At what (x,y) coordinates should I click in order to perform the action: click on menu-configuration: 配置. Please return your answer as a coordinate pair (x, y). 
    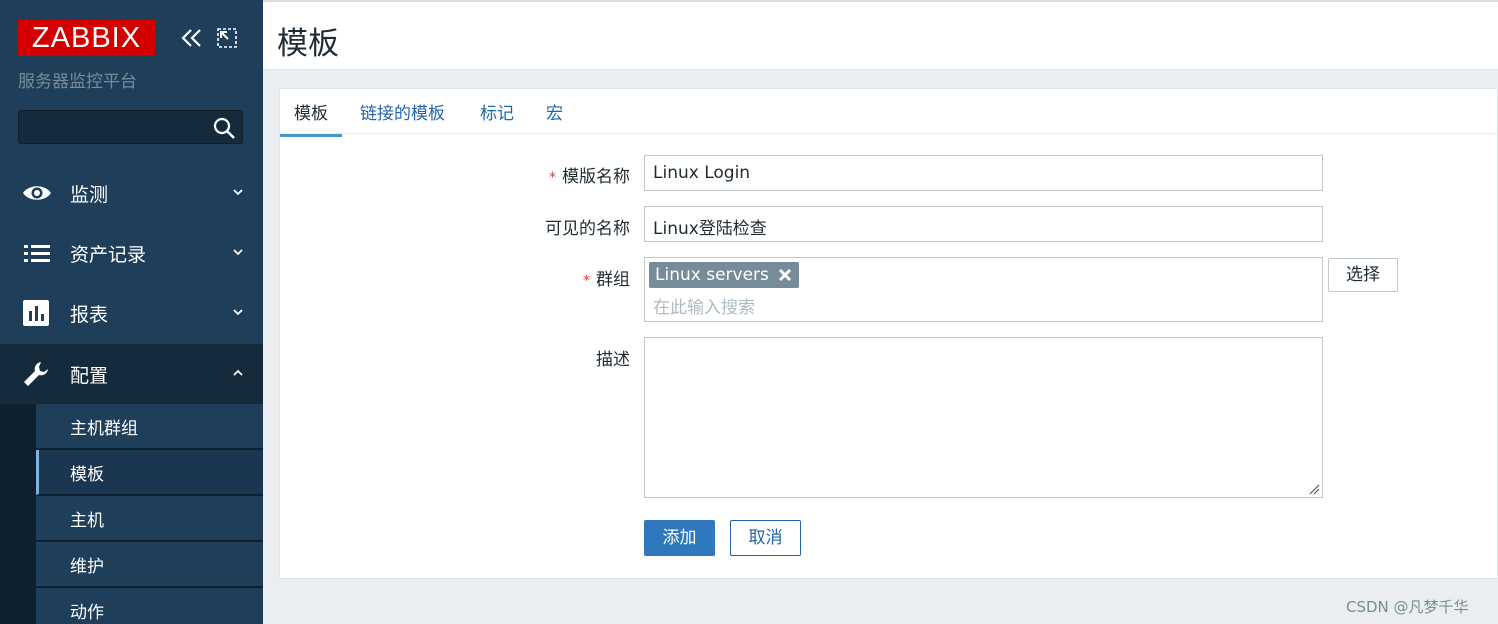
    Looking at the image, I should click on (131, 374).